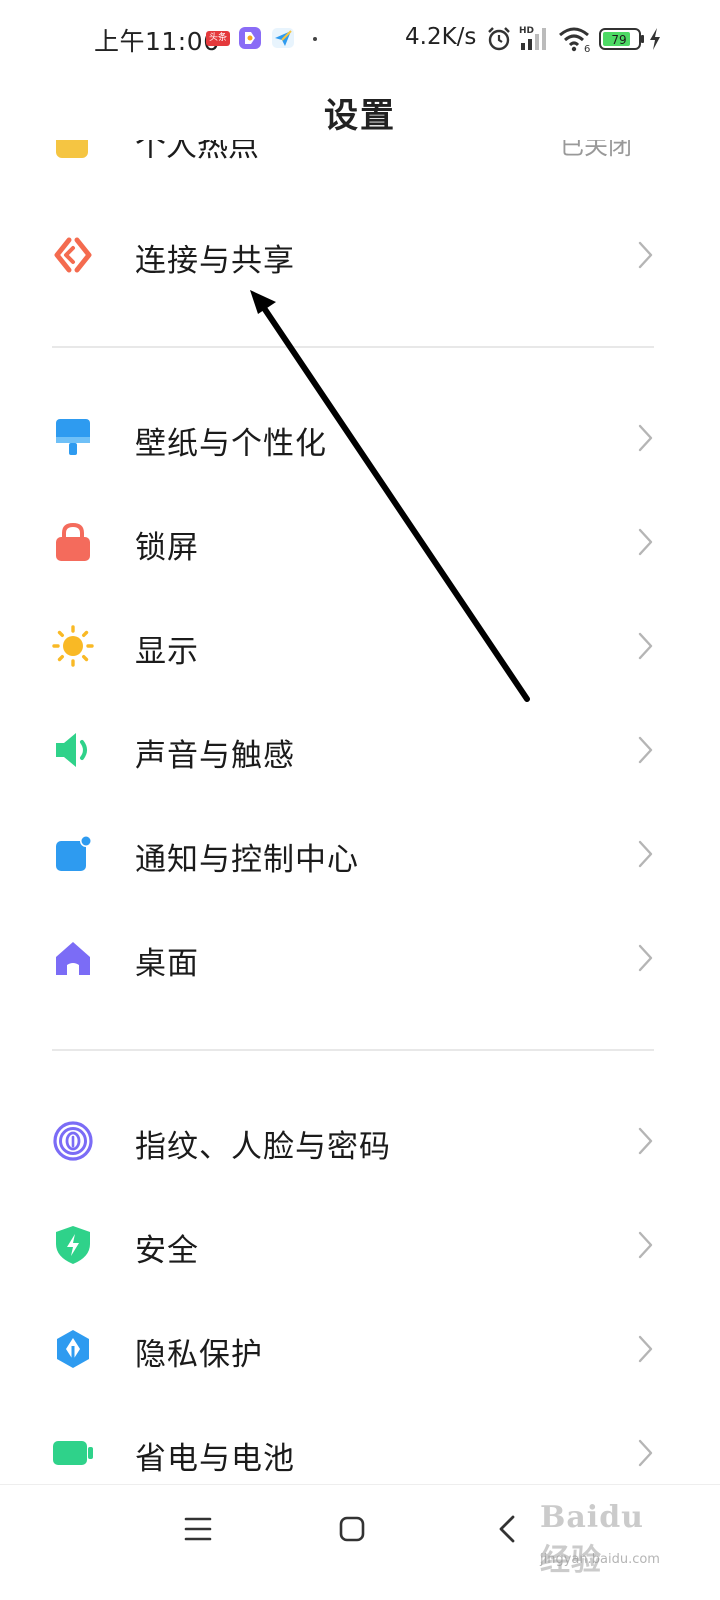 Image resolution: width=720 pixels, height=1600 pixels. What do you see at coordinates (574, 39) in the screenshot?
I see `wifi-icon: 6` at bounding box center [574, 39].